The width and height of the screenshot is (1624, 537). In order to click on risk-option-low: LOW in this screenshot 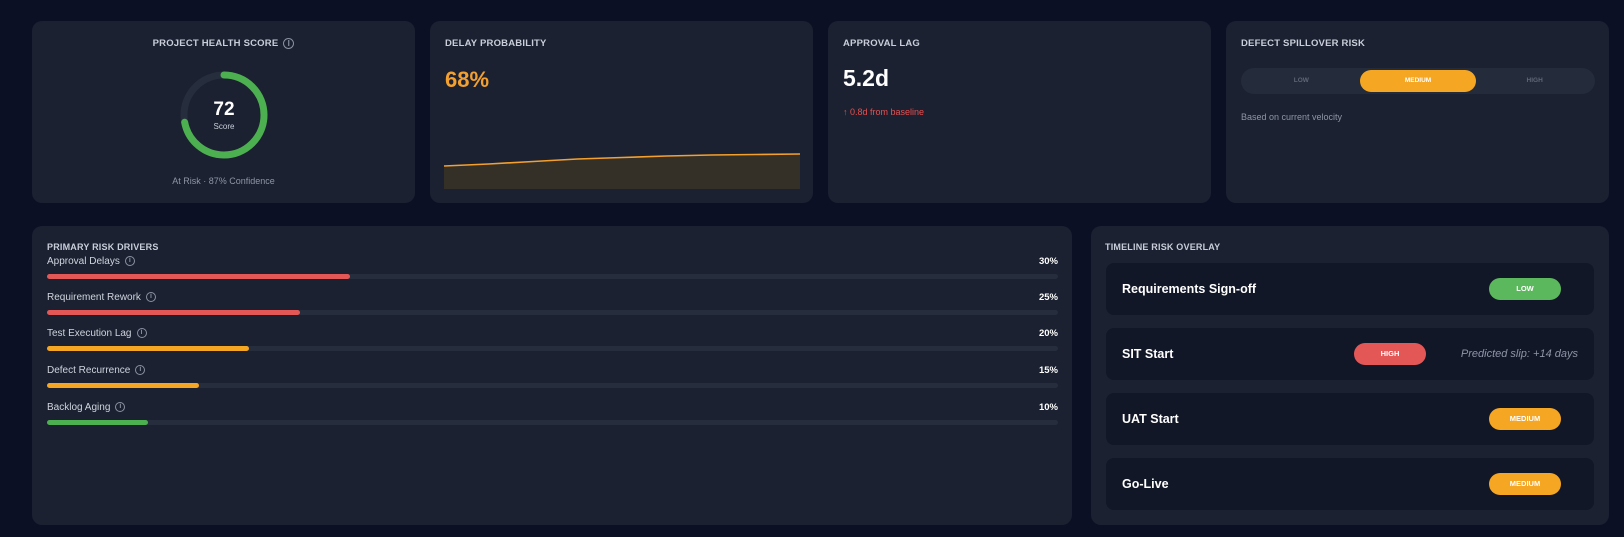, I will do `click(1301, 81)`.